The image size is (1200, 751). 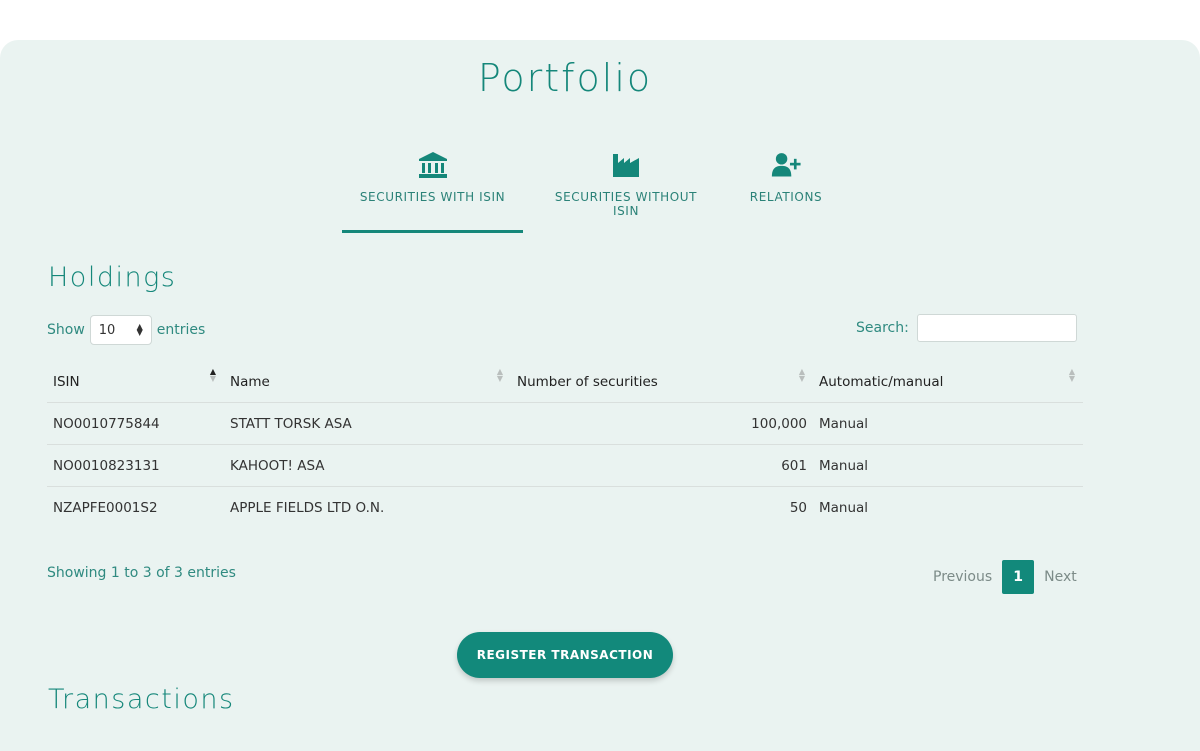 What do you see at coordinates (626, 165) in the screenshot?
I see `factory-icon` at bounding box center [626, 165].